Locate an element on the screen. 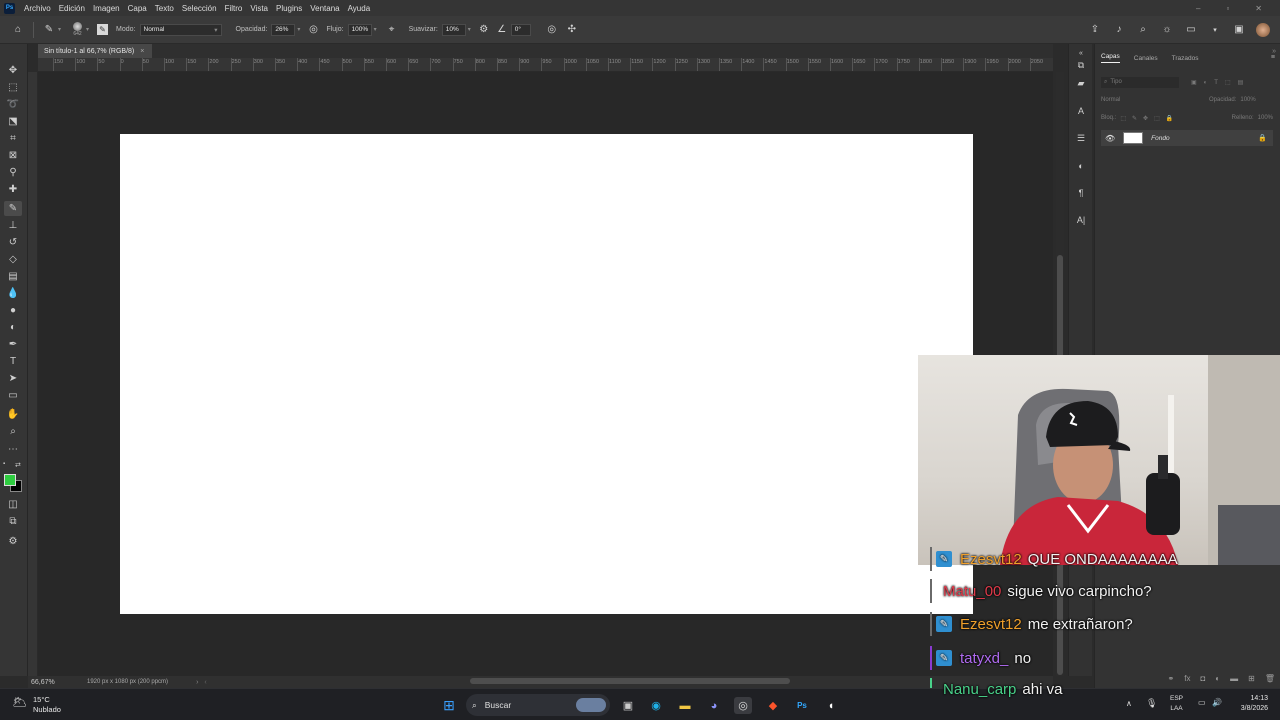  menu-texto: Texto is located at coordinates (164, 8).